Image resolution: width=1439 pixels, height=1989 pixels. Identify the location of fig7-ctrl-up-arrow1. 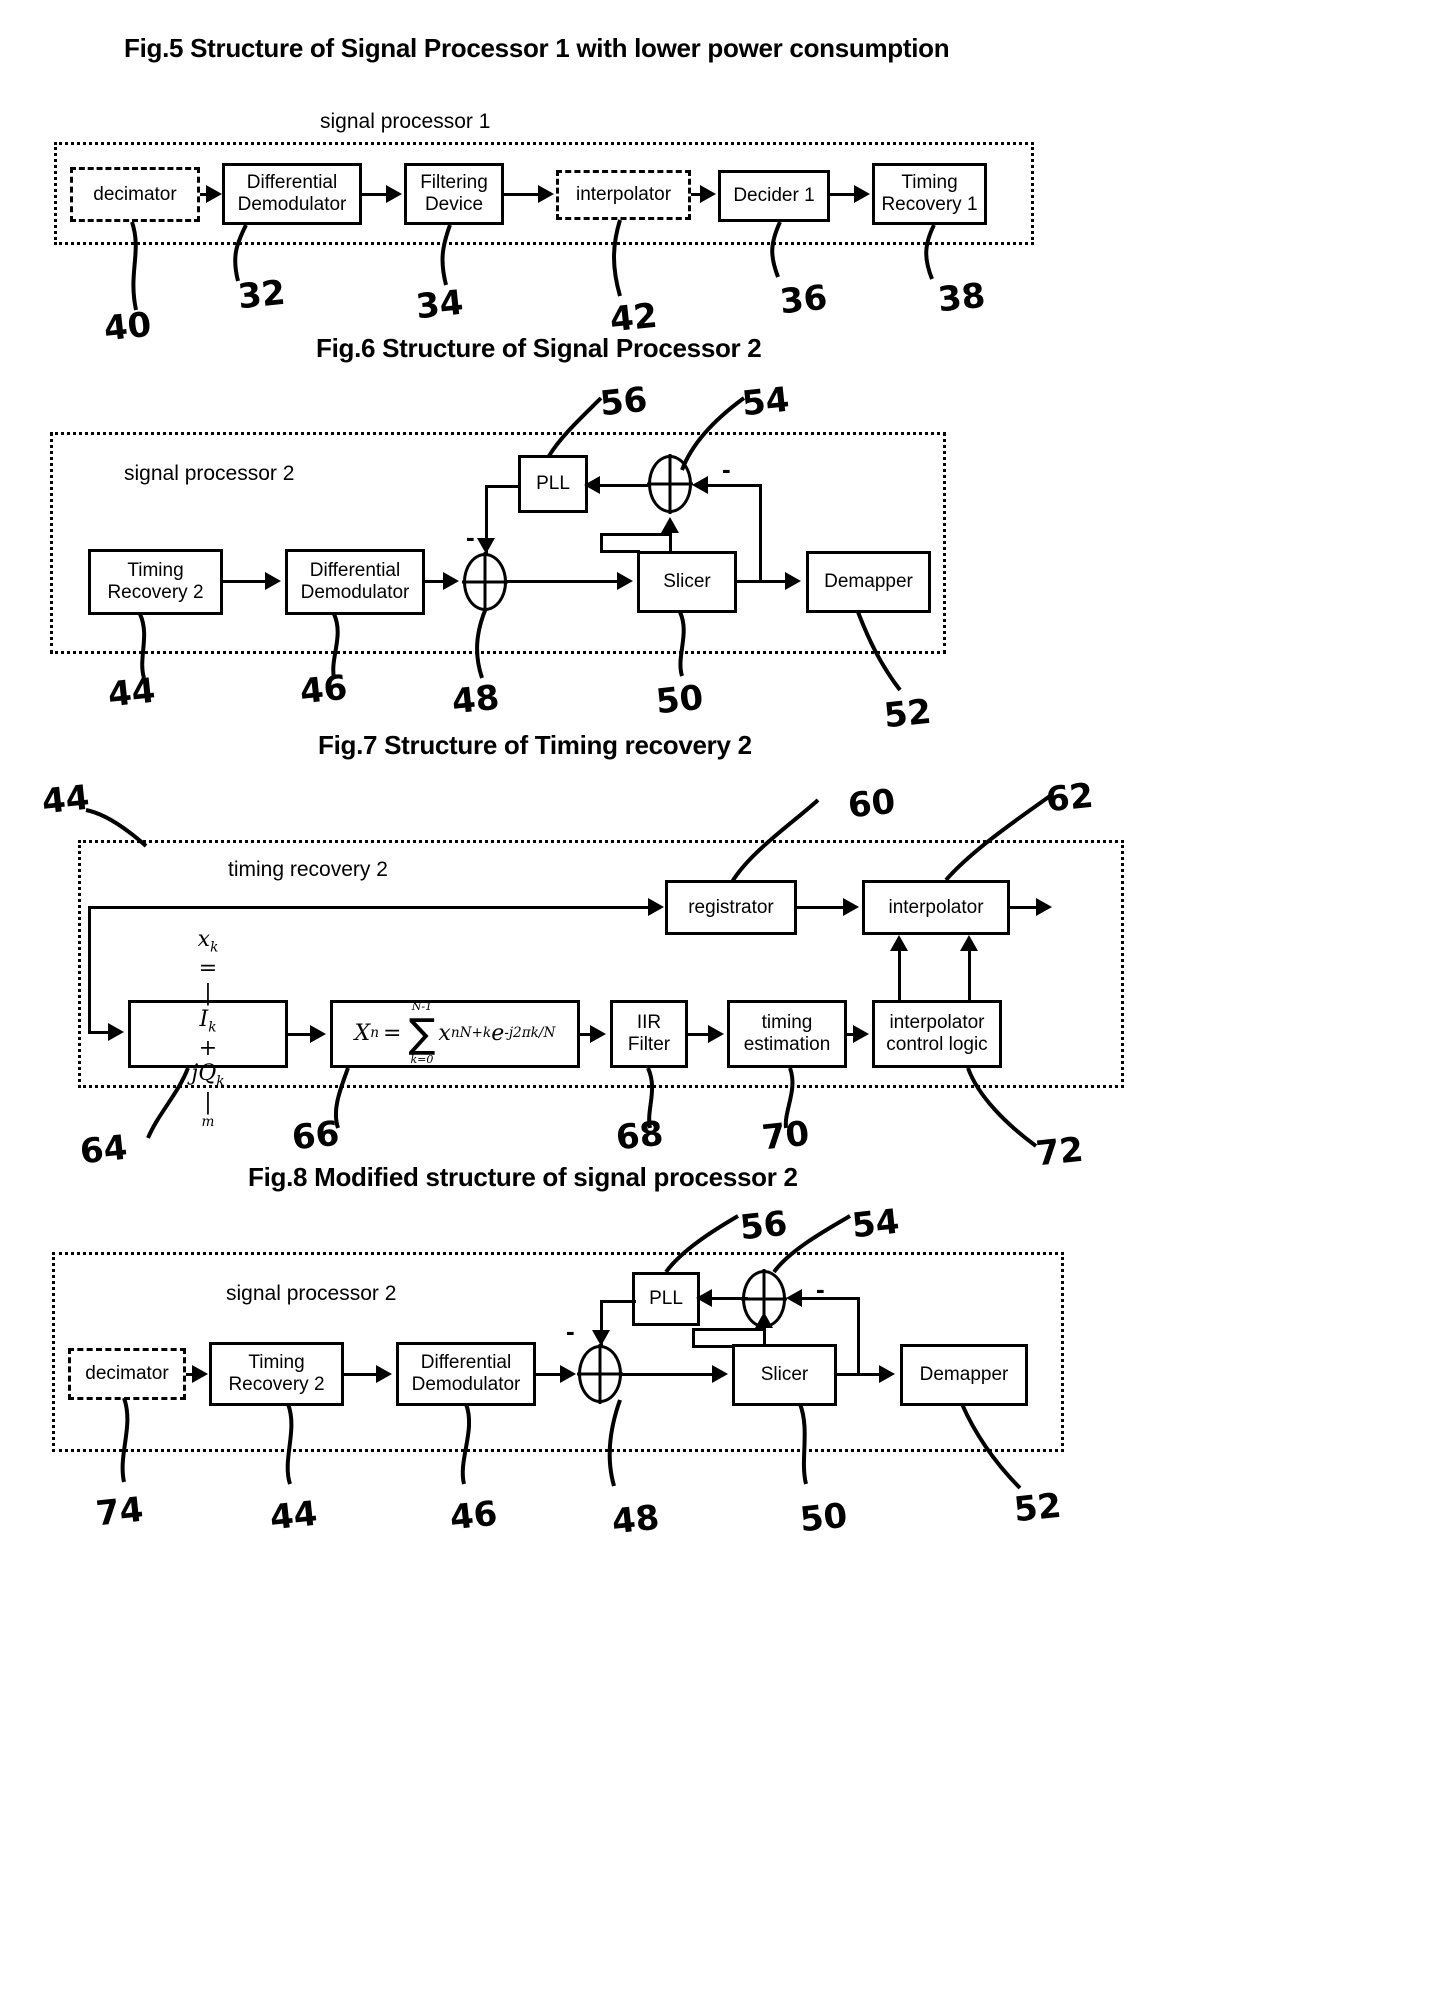
(899, 943).